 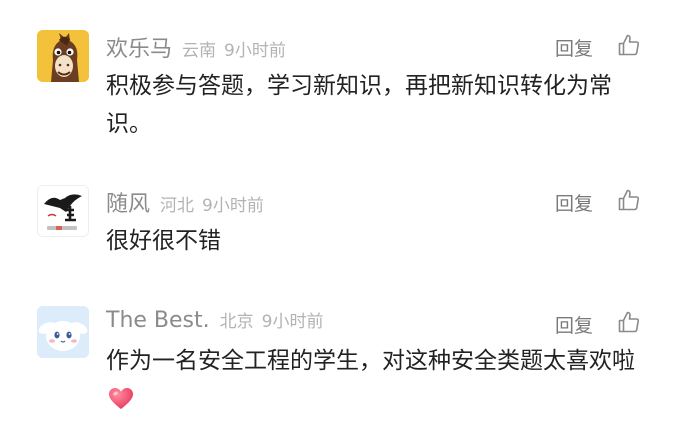 What do you see at coordinates (236, 322) in the screenshot?
I see `location-label: 北京` at bounding box center [236, 322].